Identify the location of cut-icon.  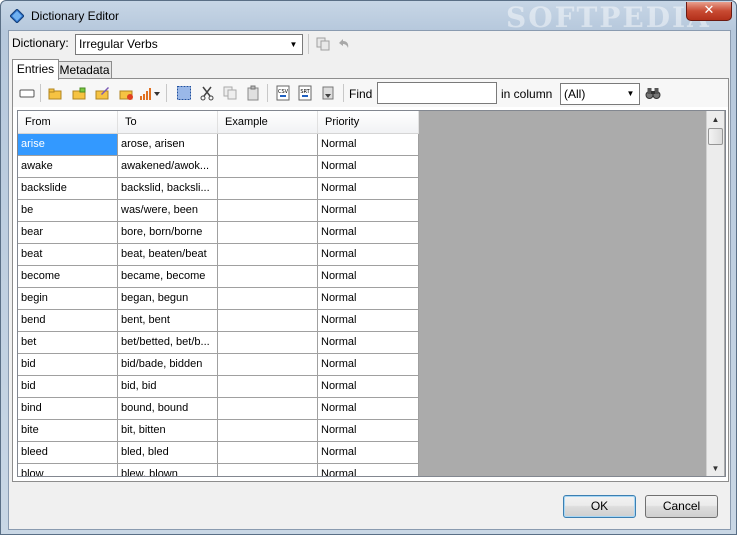
(207, 93).